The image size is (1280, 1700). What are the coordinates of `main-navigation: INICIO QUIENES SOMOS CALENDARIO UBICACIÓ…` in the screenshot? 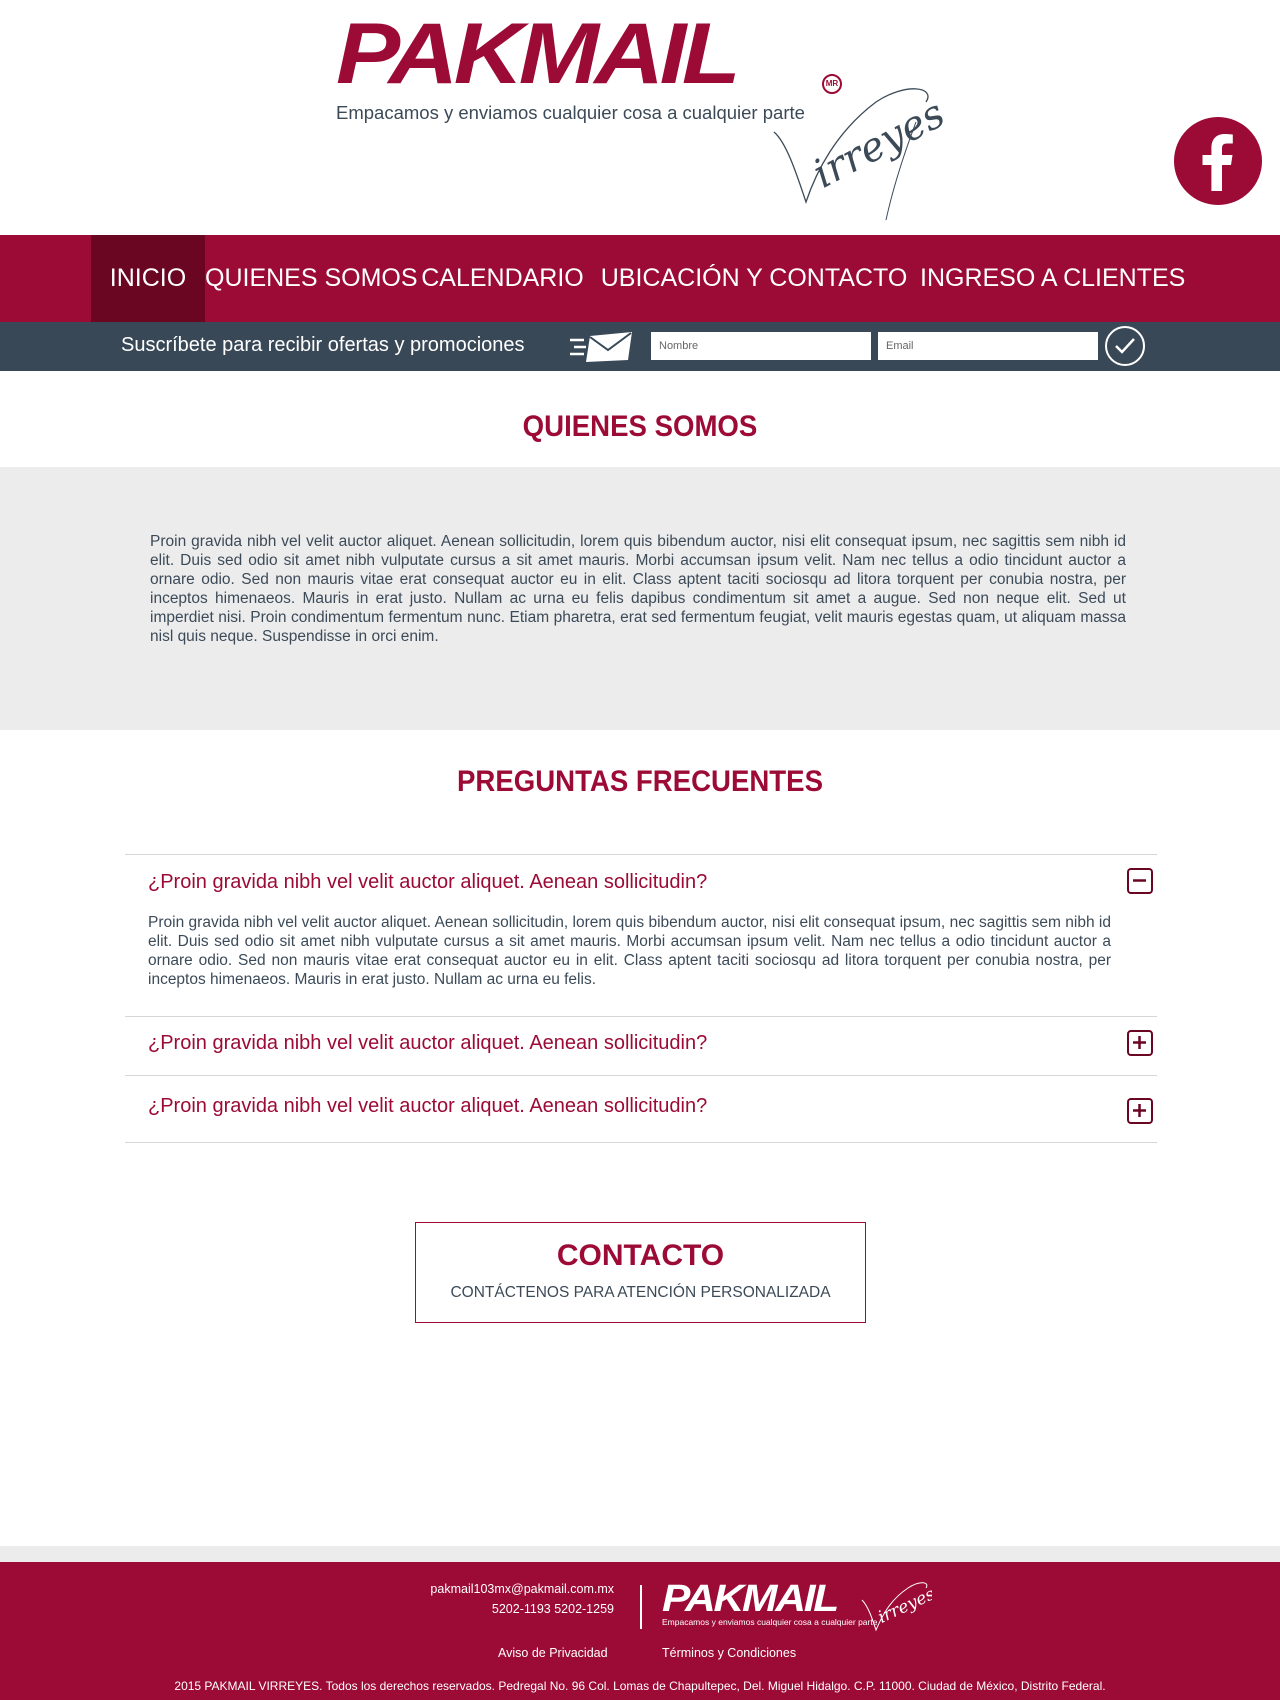 It's located at (640, 278).